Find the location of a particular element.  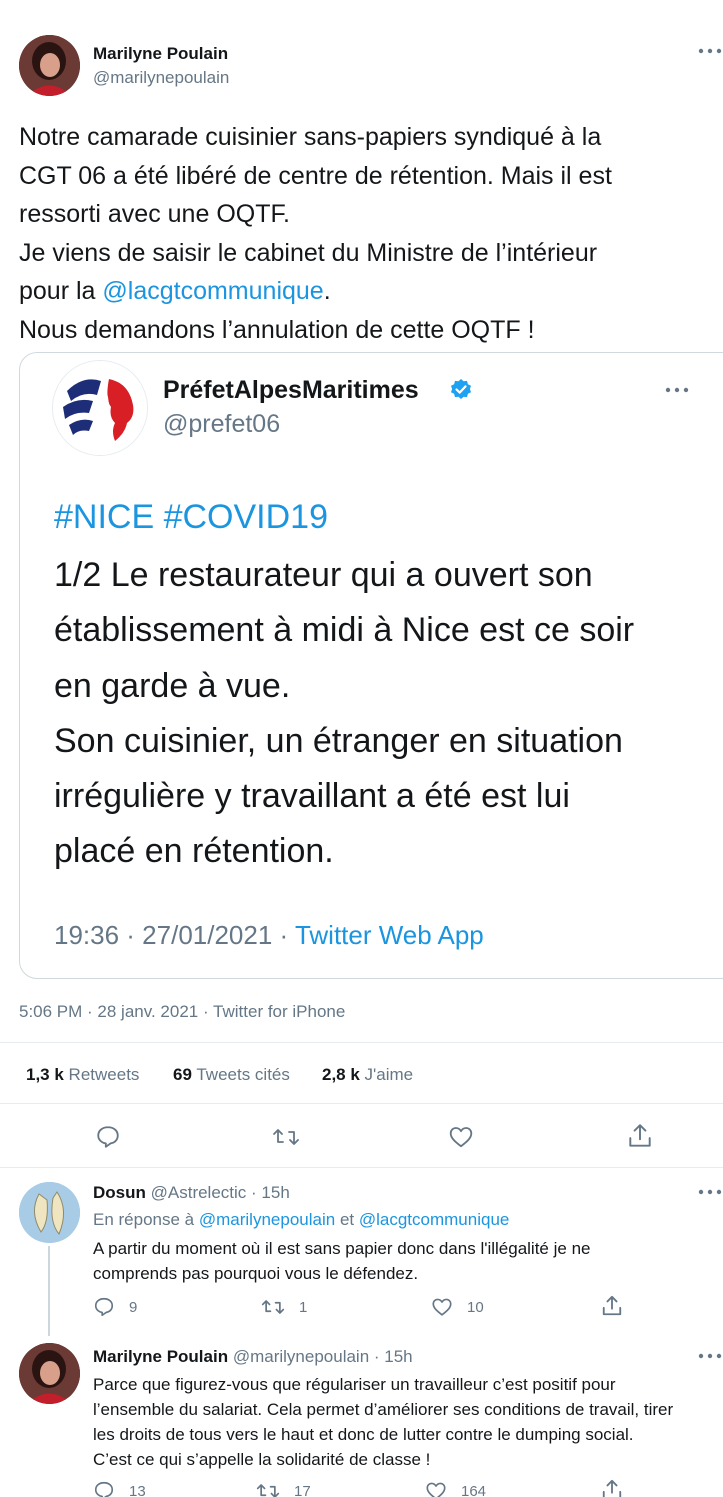

mention-link: @lacgtcommunique is located at coordinates (212, 291).